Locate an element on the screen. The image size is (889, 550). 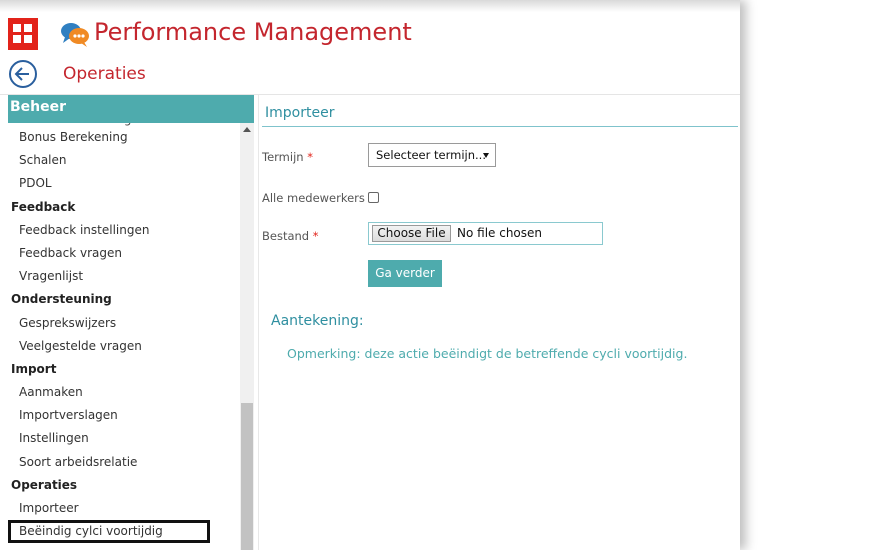
back-arrow-icon is located at coordinates (23, 74).